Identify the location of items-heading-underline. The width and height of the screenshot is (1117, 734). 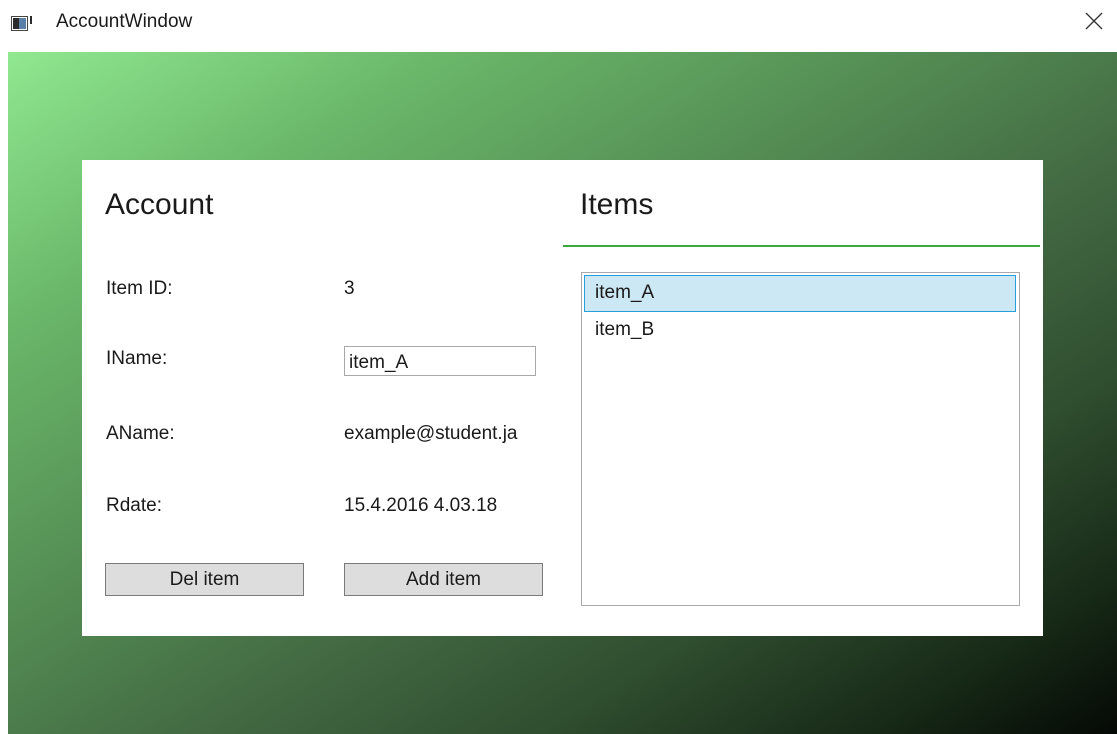
(801, 246).